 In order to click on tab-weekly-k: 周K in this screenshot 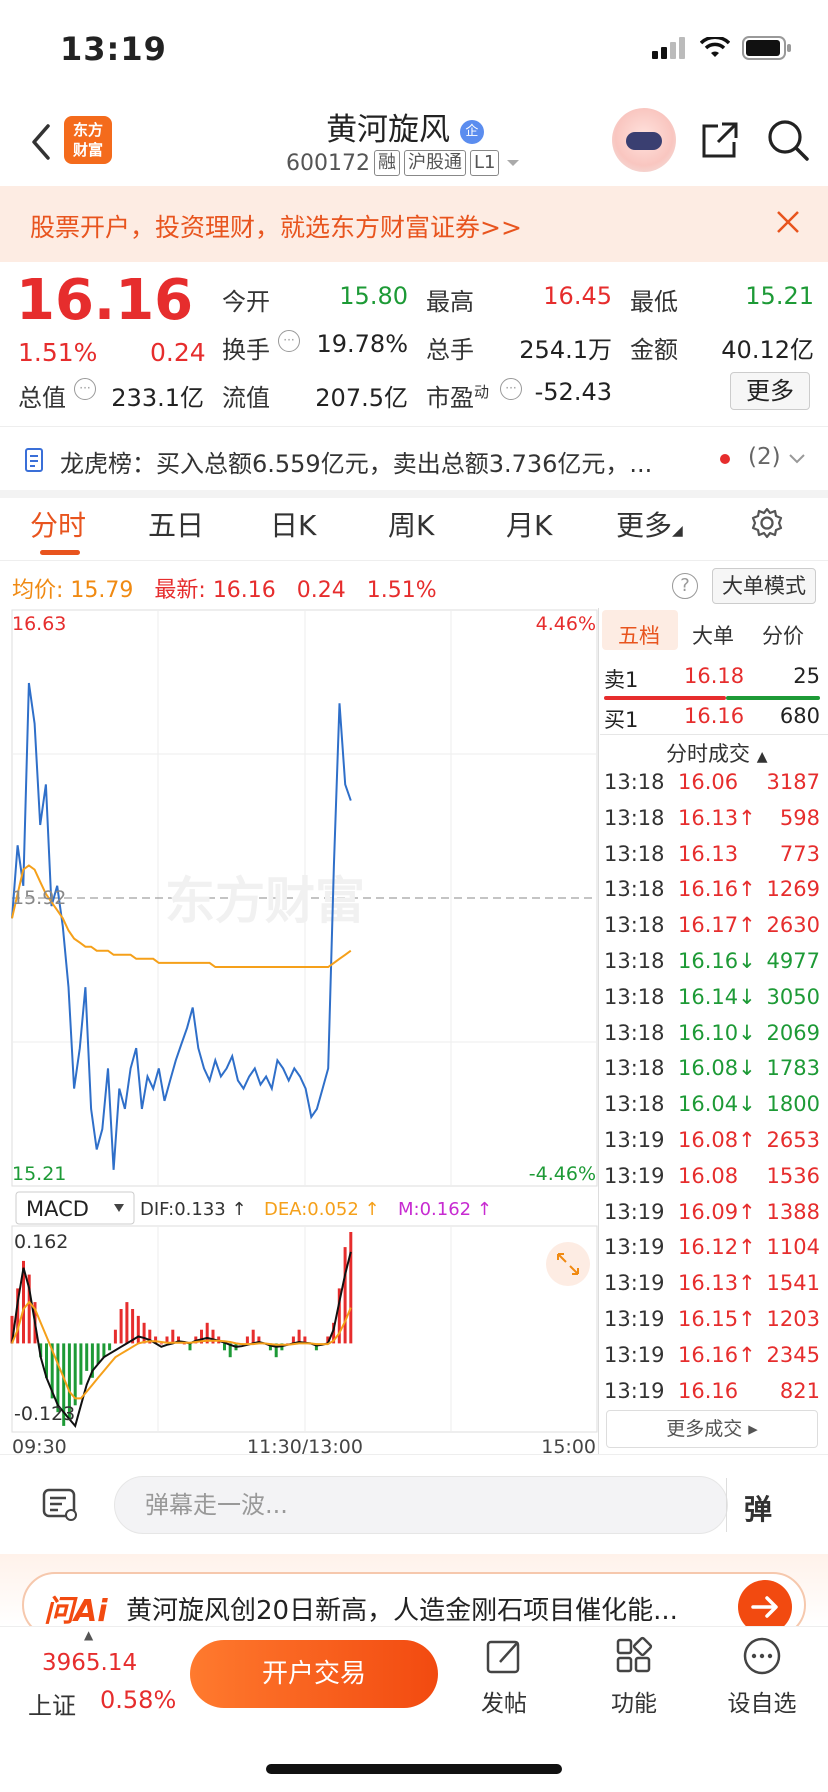, I will do `click(411, 524)`.